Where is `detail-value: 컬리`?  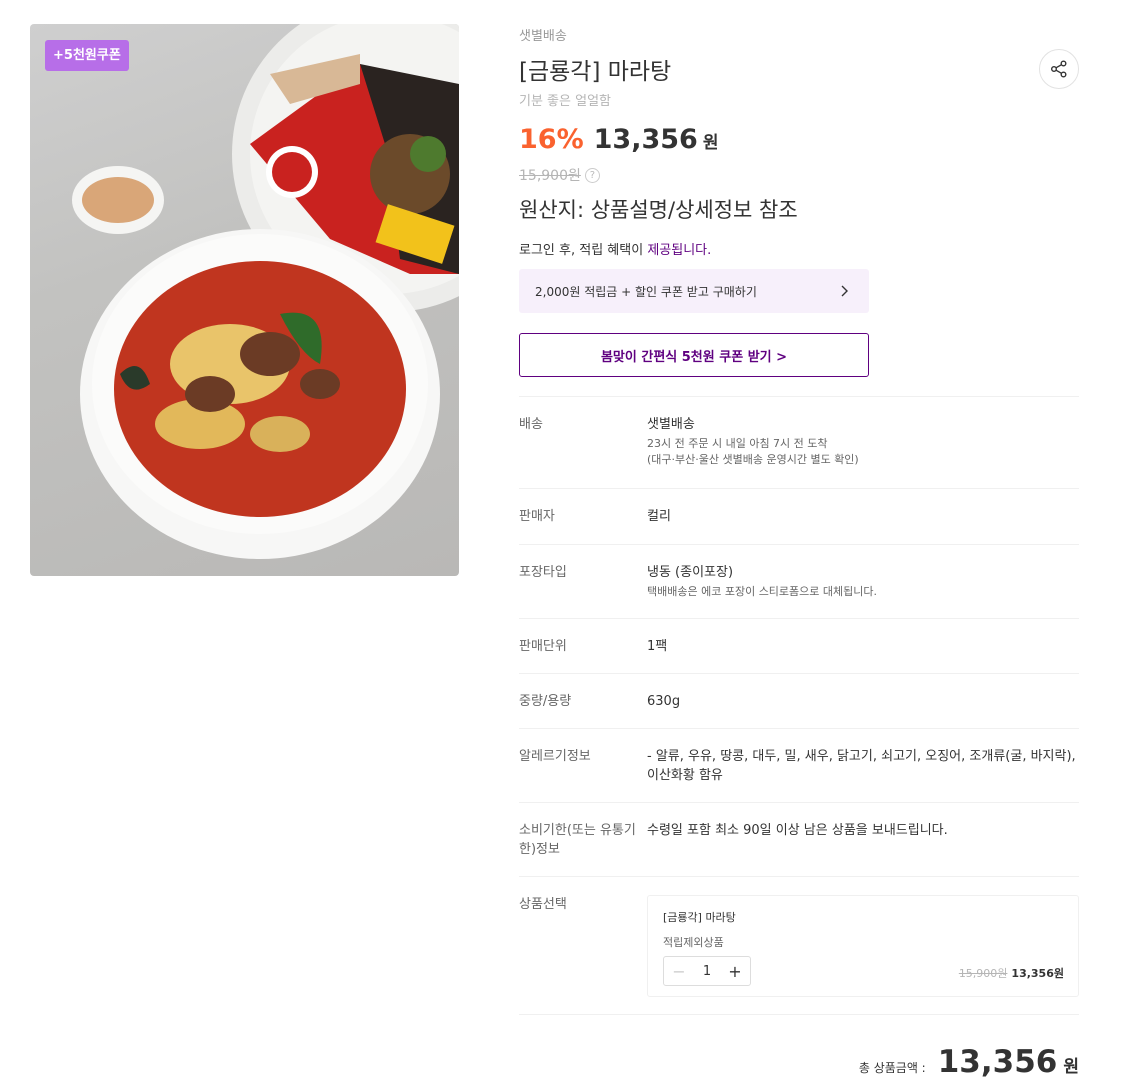
detail-value: 컬리 is located at coordinates (659, 516).